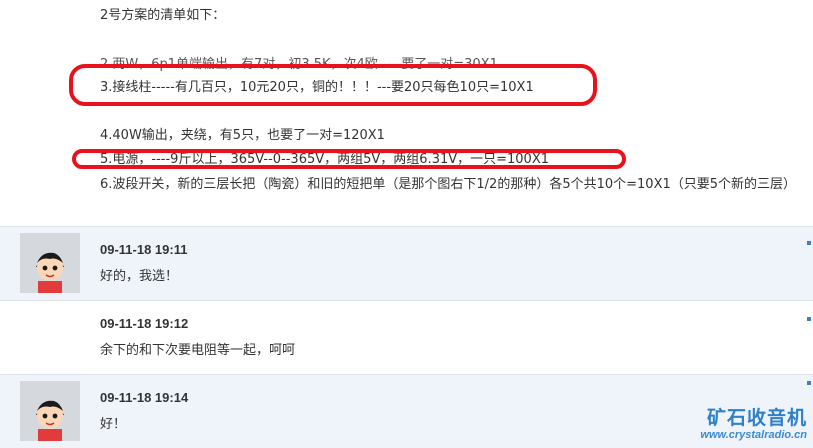 Image resolution: width=813 pixels, height=448 pixels. What do you see at coordinates (198, 350) in the screenshot?
I see `reply-text: 余下的和下次要电阻等一起，呵呵` at bounding box center [198, 350].